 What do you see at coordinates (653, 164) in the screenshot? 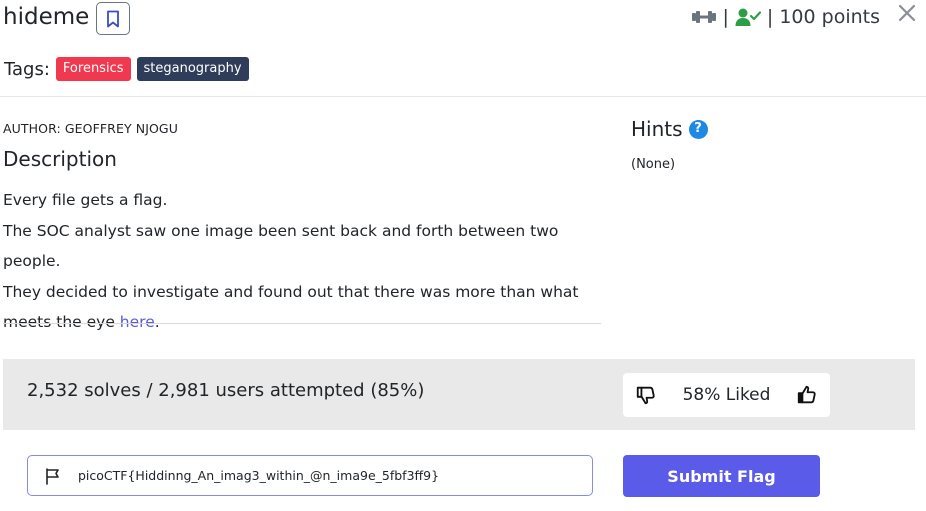
I see `hints-body: (None)` at bounding box center [653, 164].